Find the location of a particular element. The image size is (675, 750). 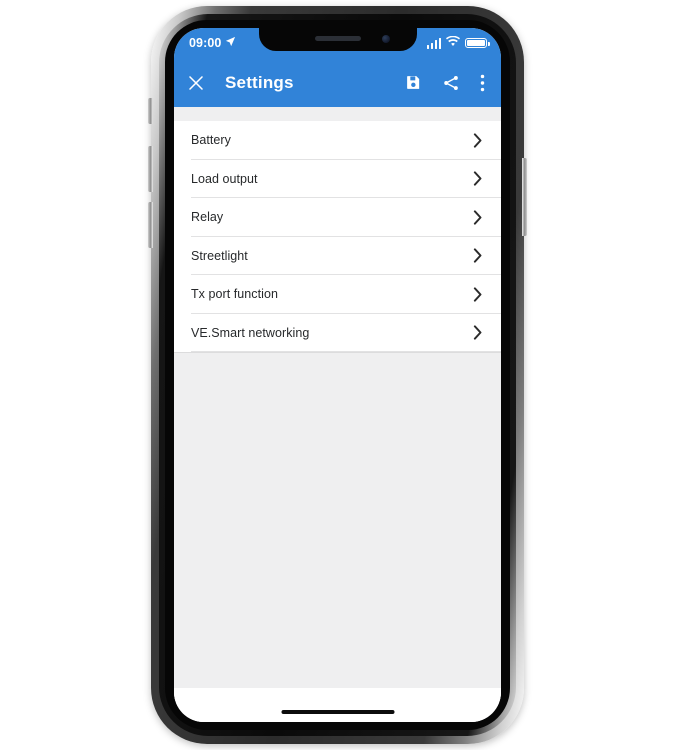

list-item-relay: Relay is located at coordinates (337, 217).